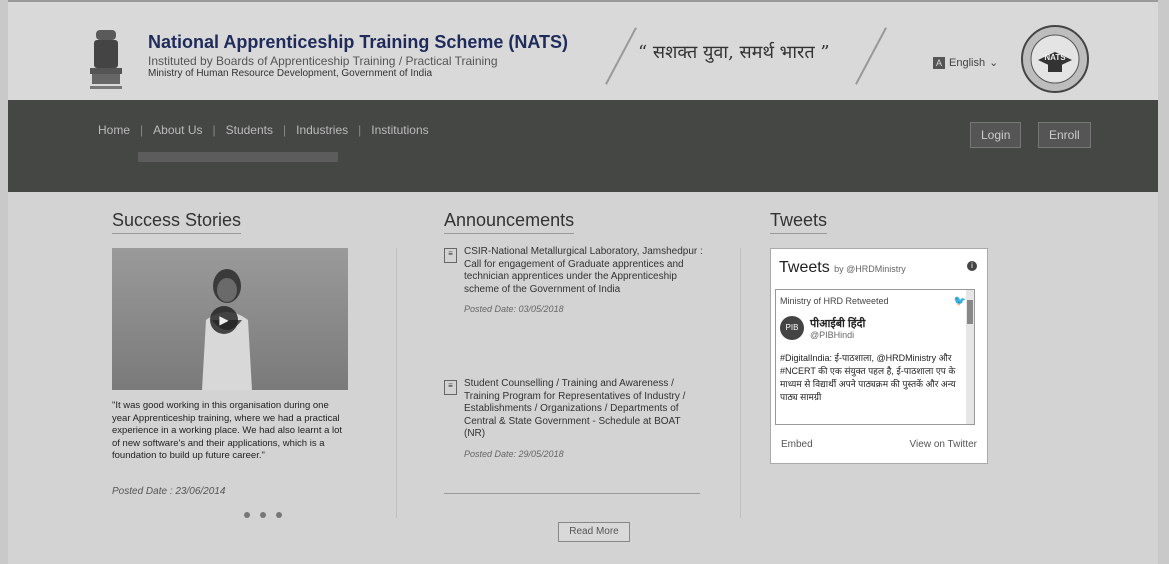  I want to click on language-label: English, so click(967, 62).